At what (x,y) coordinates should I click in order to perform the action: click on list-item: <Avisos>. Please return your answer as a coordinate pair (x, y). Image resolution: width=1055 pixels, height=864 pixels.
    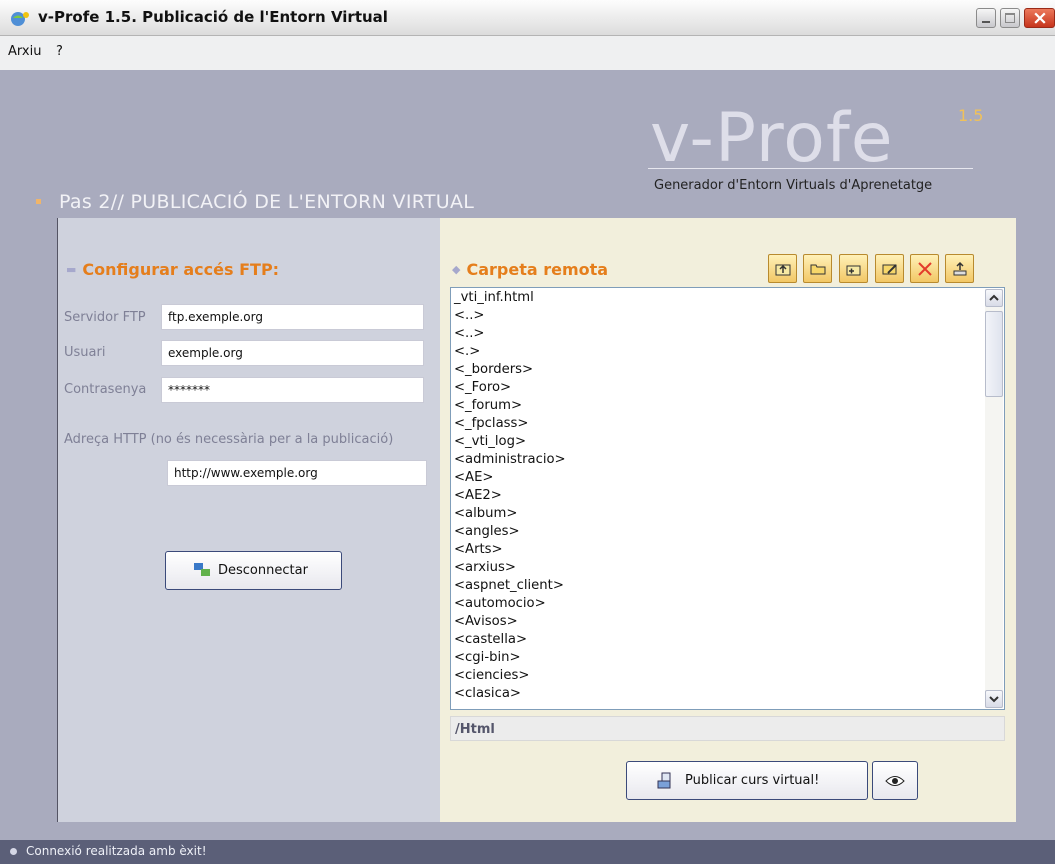
    Looking at the image, I should click on (486, 622).